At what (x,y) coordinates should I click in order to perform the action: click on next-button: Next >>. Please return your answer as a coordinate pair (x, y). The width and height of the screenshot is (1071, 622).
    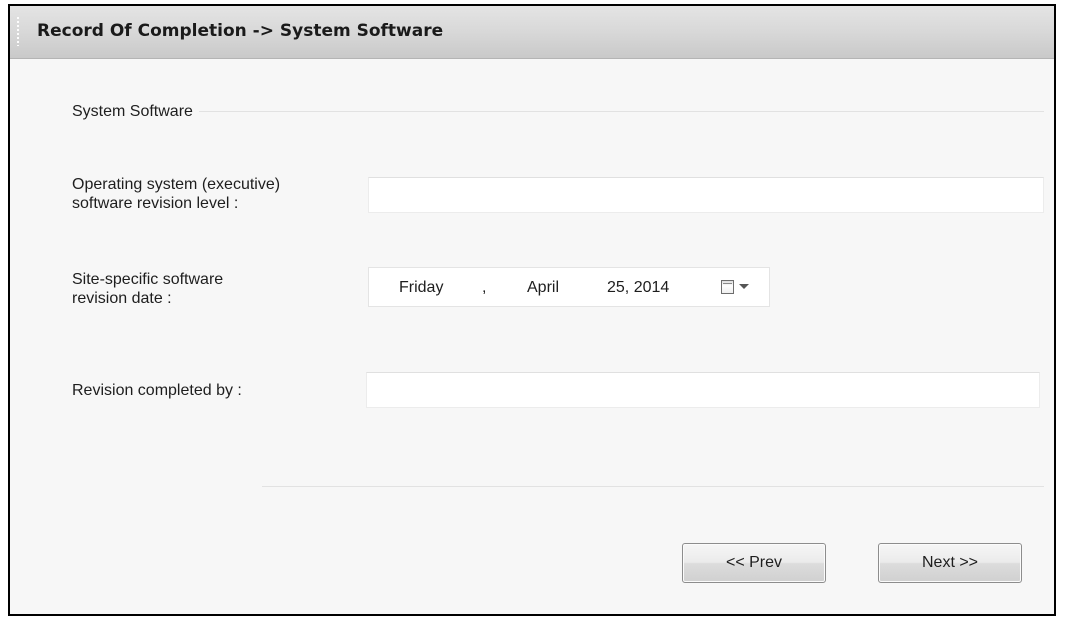
    Looking at the image, I should click on (950, 563).